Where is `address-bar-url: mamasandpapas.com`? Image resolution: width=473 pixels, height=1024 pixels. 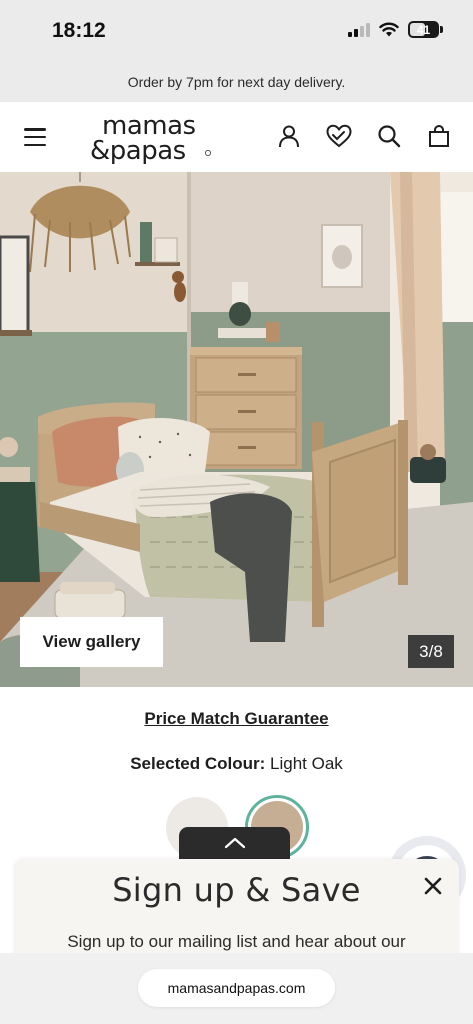
address-bar-url: mamasandpapas.com is located at coordinates (236, 988).